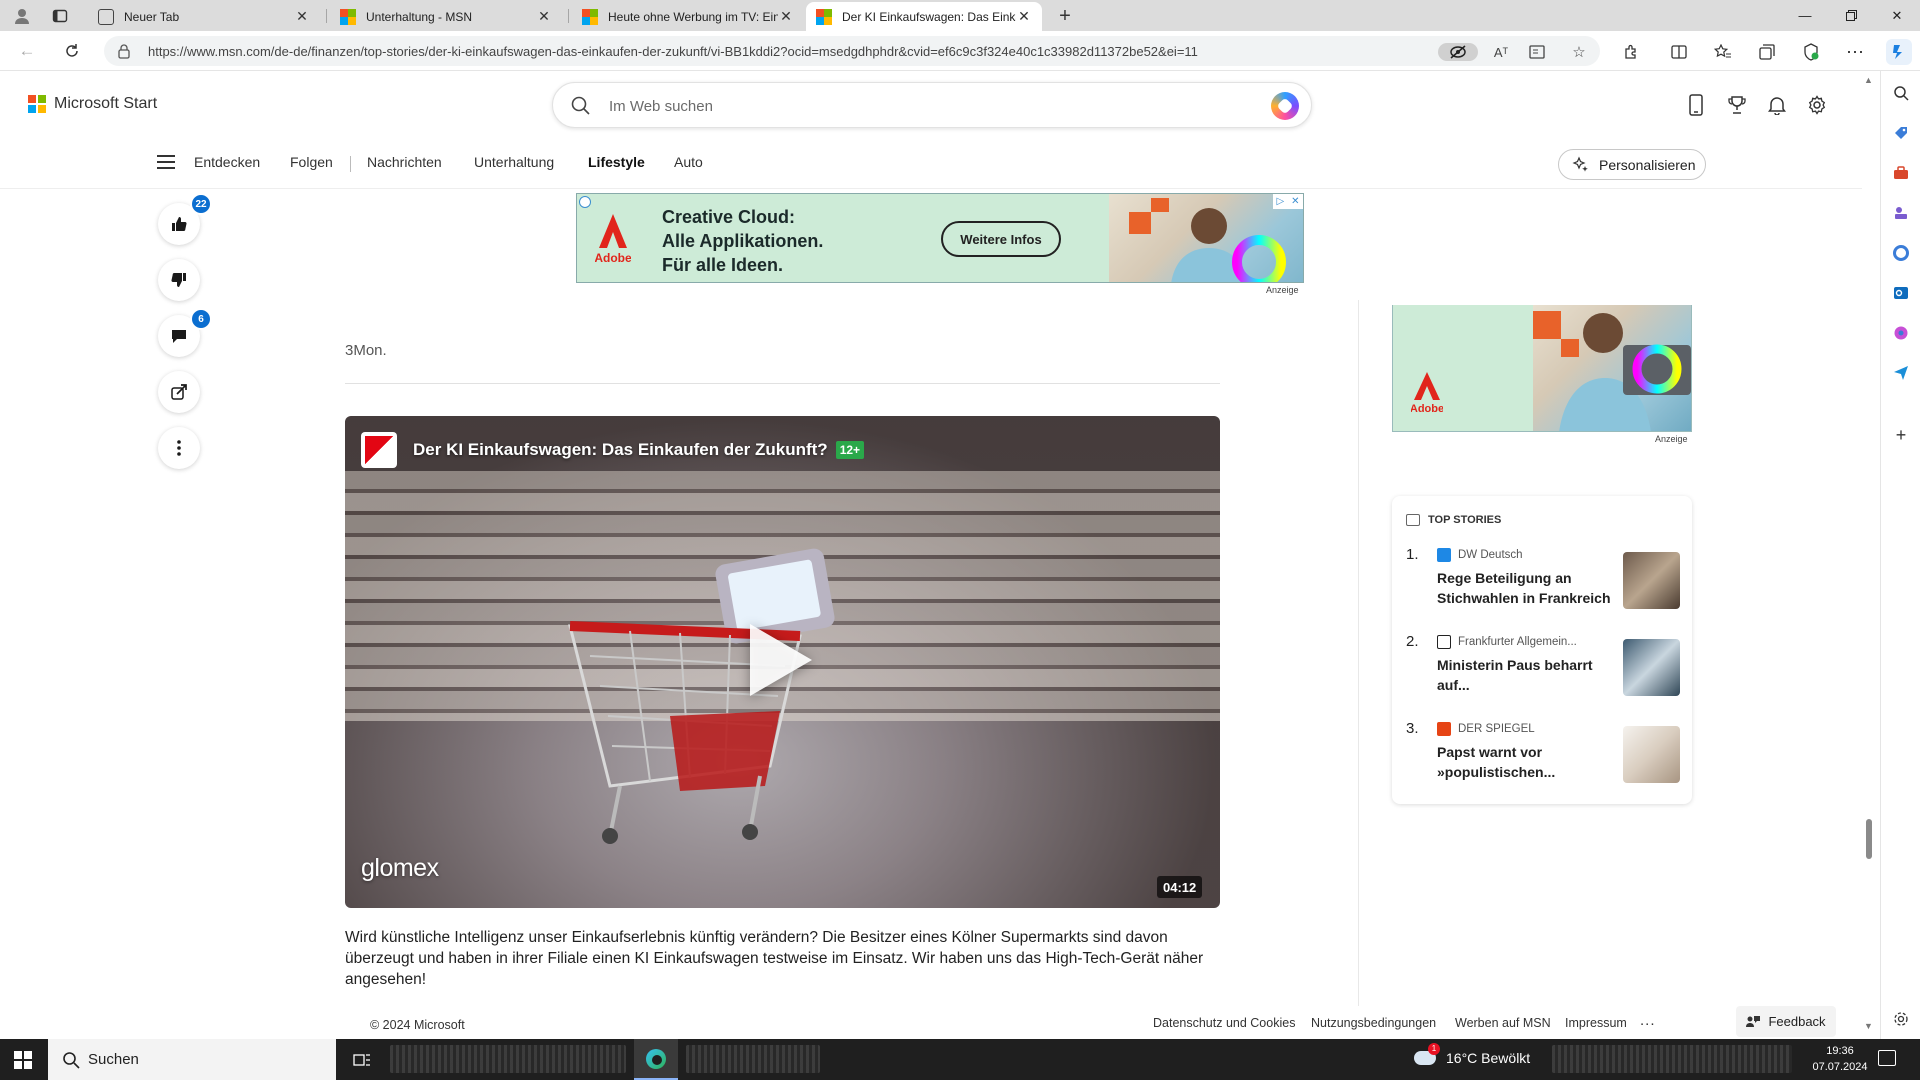  Describe the element at coordinates (1065, 16) in the screenshot. I see `new-tab-plus-icon: +` at that location.